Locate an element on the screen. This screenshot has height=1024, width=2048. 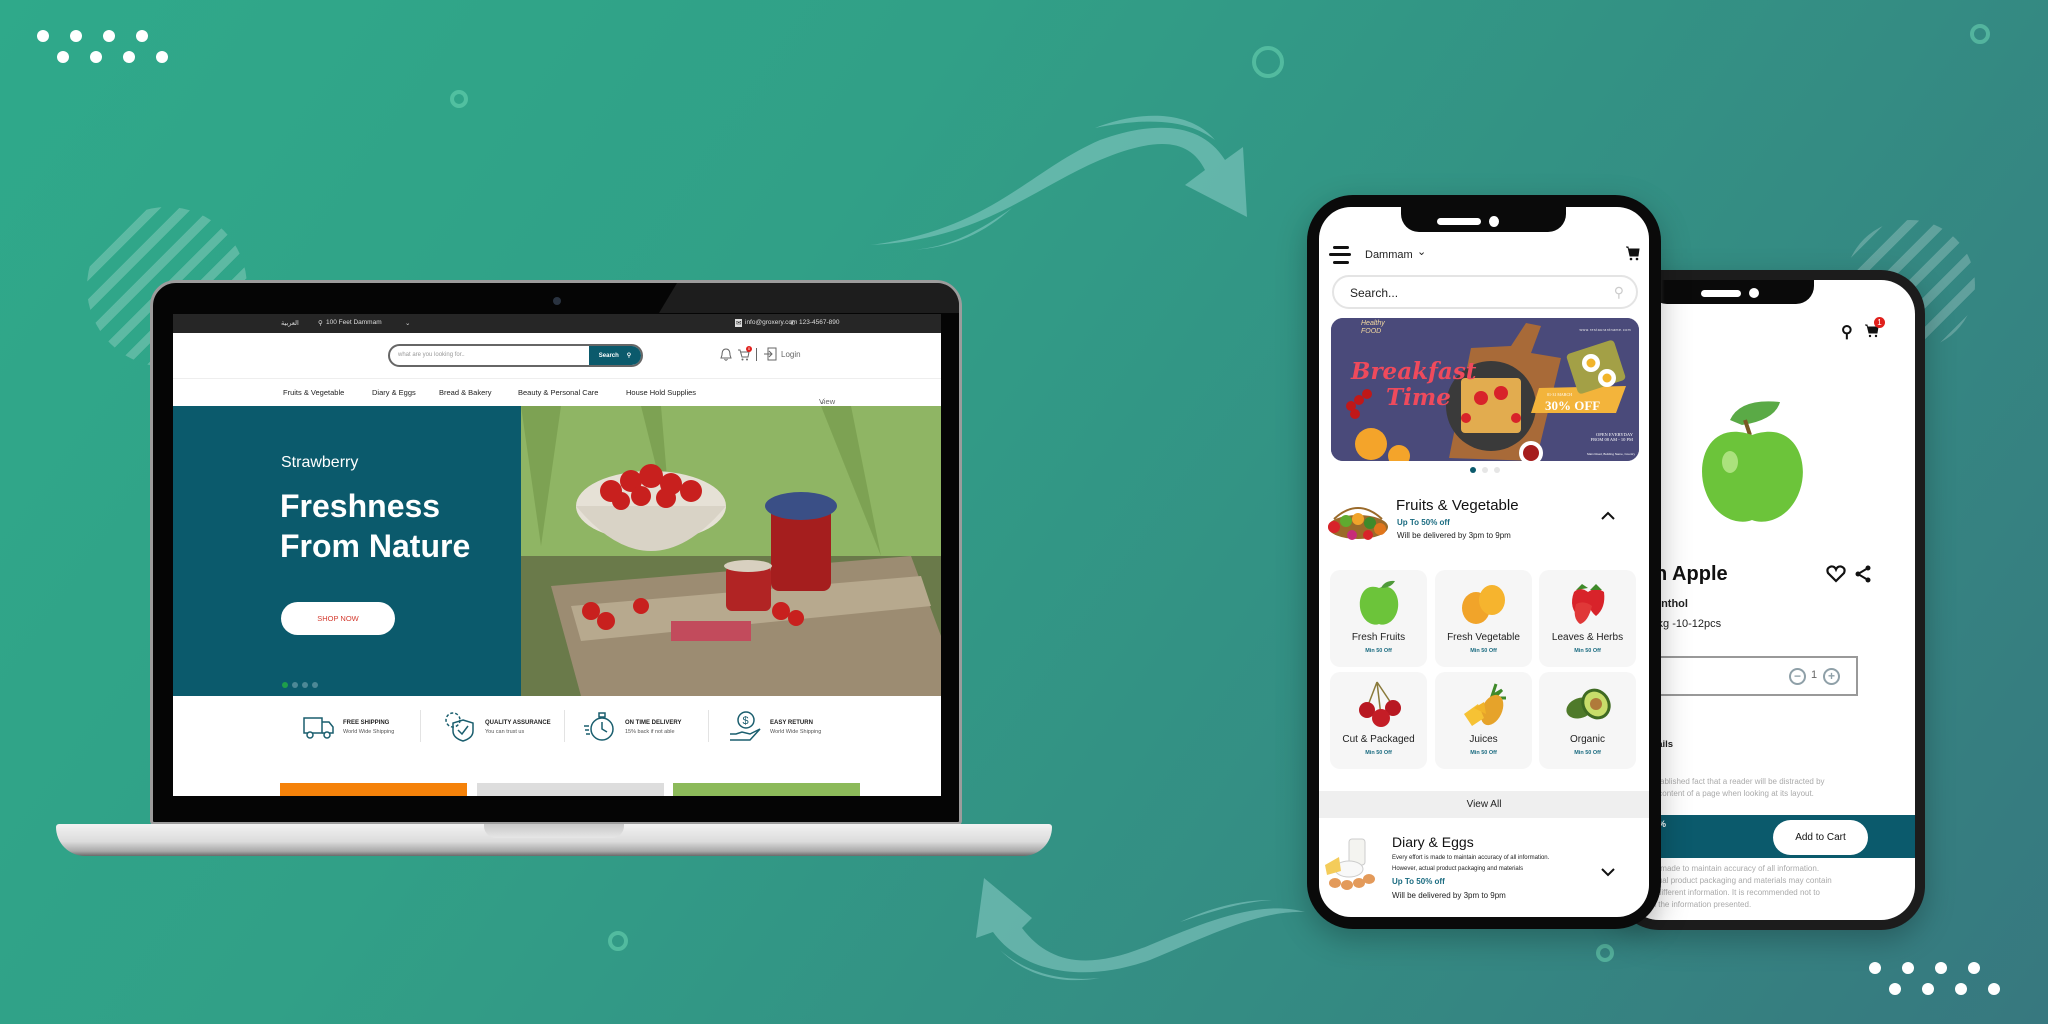
feature-easy-return: $ EASY RETURN World Wide Shipping is located at coordinates (774, 727).